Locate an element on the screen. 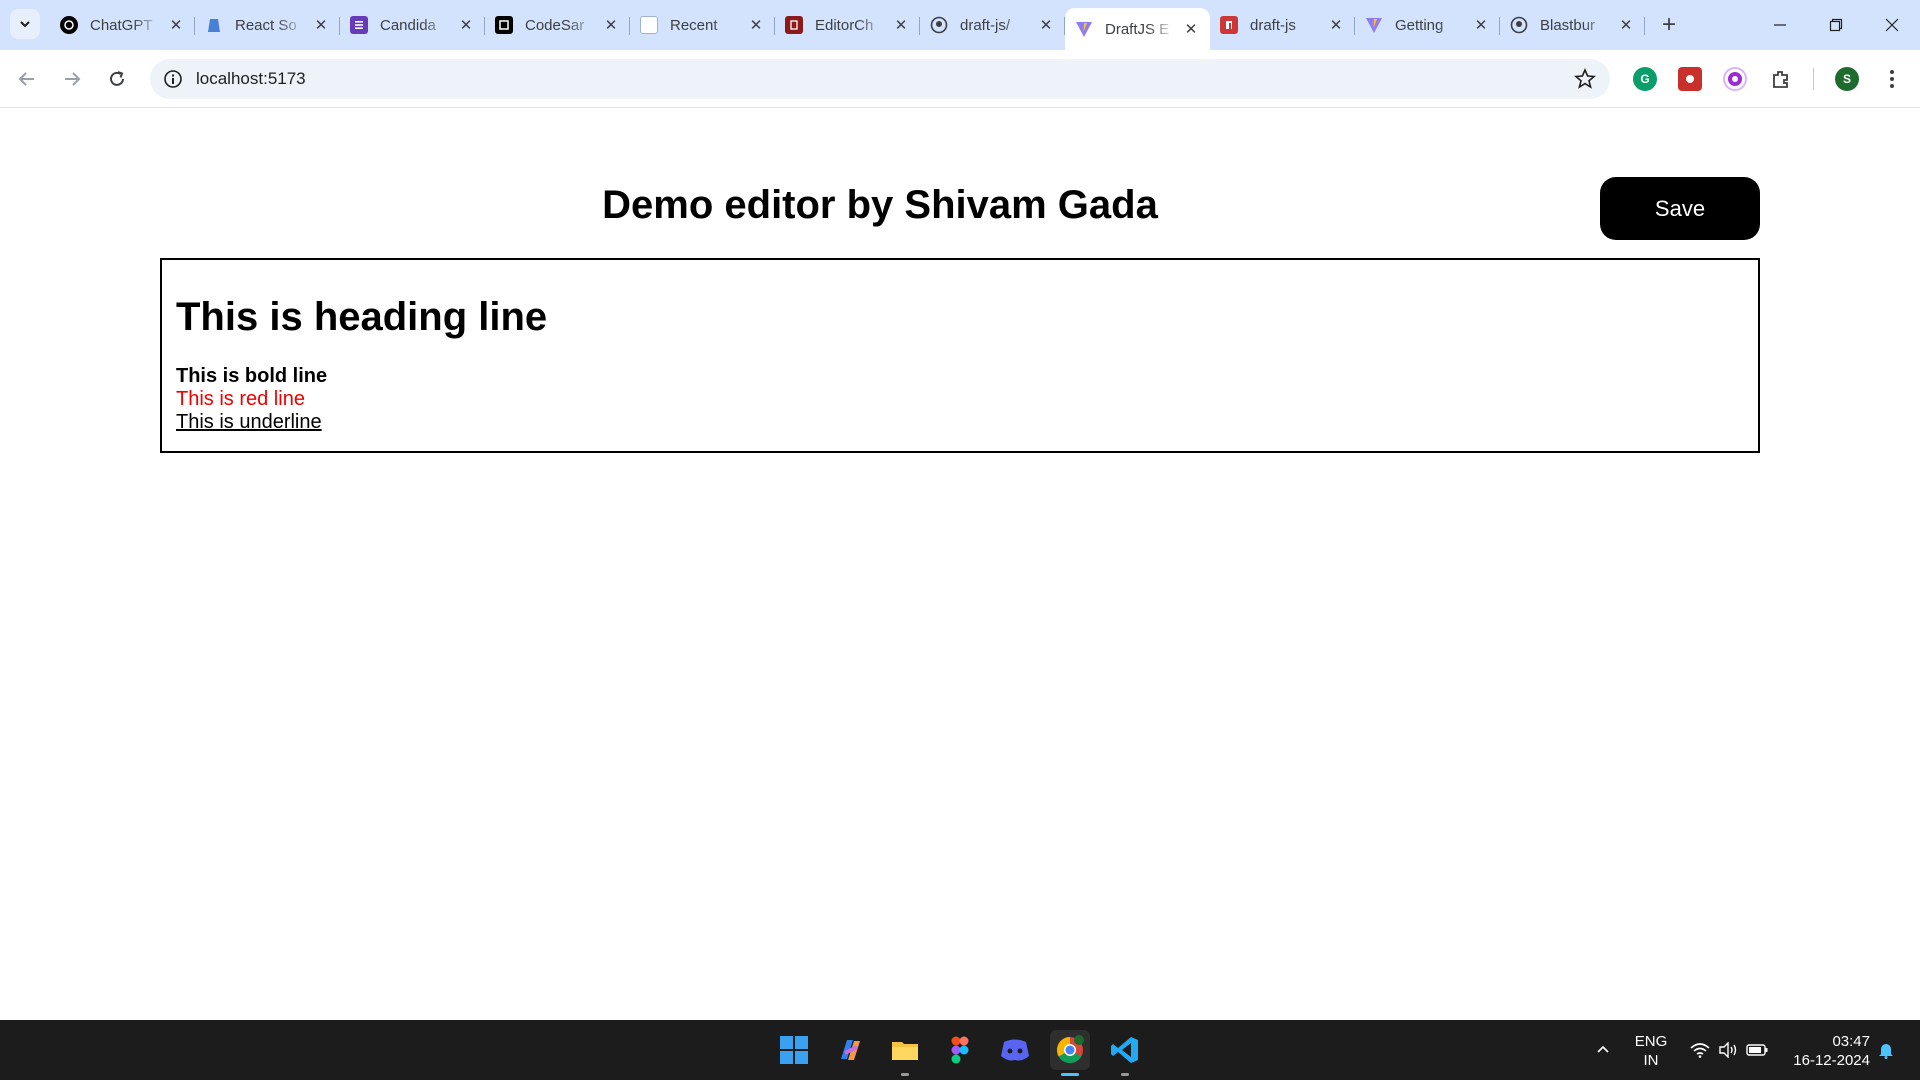 The width and height of the screenshot is (1920, 1080). tab-candida: Candida ✕ is located at coordinates (412, 25).